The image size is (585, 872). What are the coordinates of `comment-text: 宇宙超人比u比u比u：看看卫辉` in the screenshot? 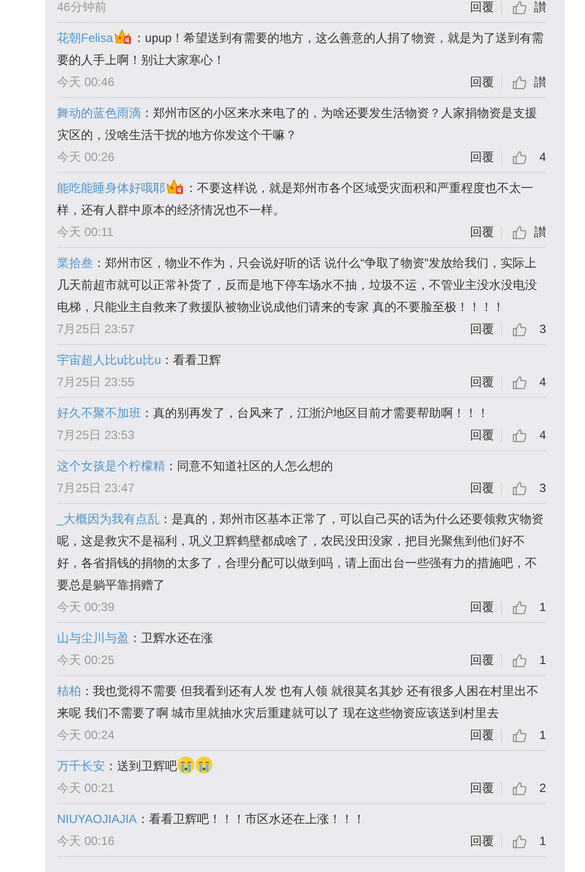 It's located at (139, 360).